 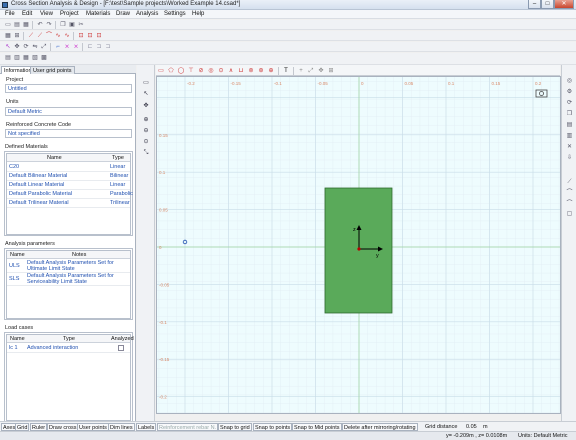 I want to click on paste-icon: ▣, so click(x=72, y=25).